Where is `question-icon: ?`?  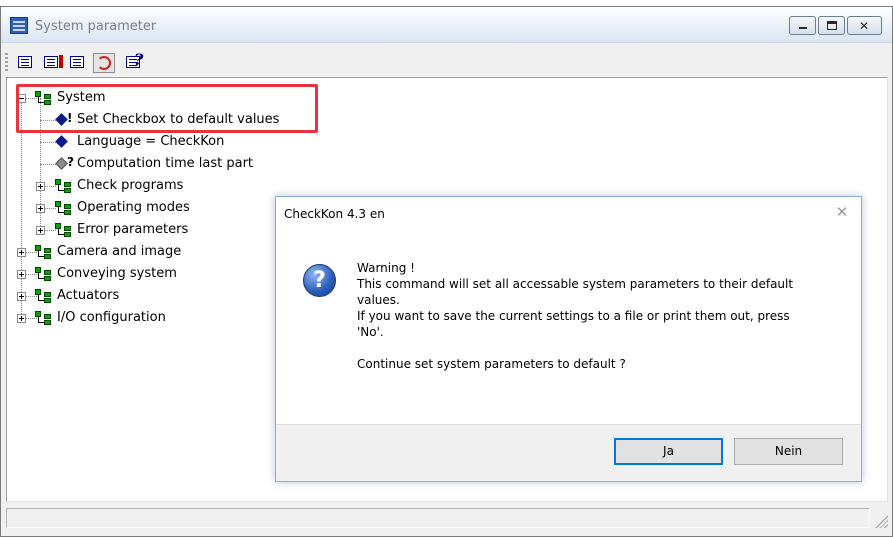
question-icon: ? is located at coordinates (319, 280).